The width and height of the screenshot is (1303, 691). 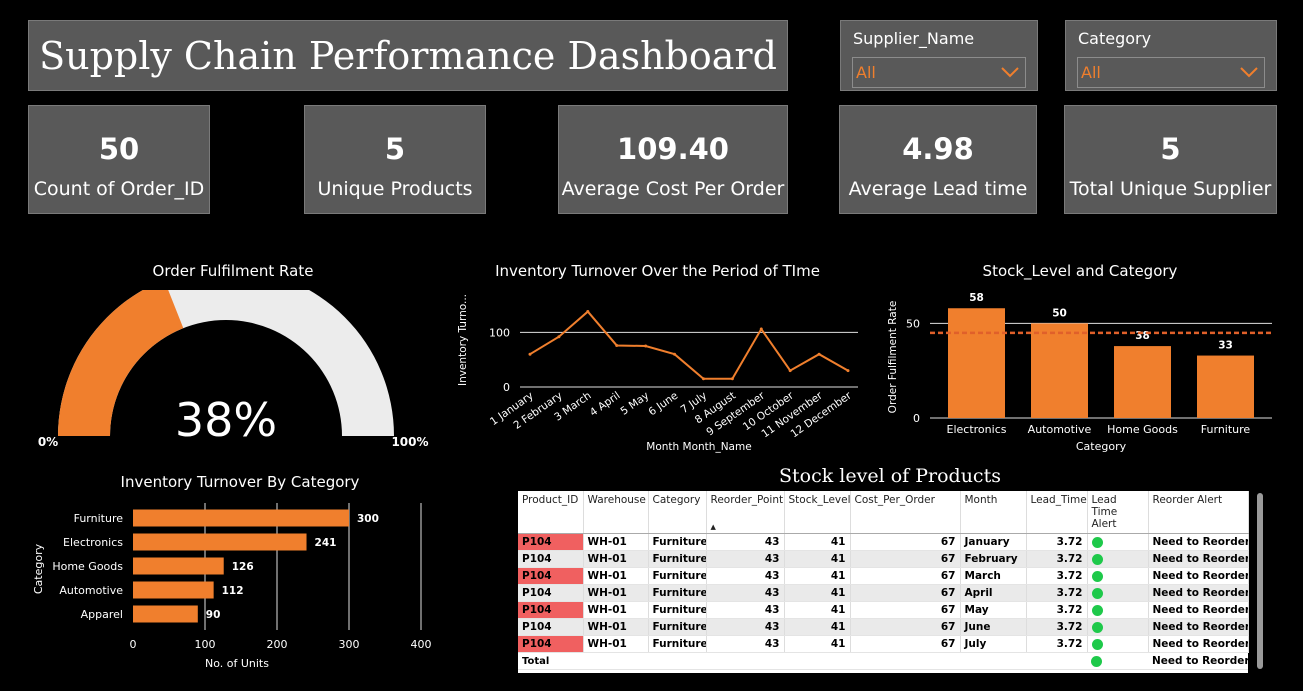 I want to click on x-tick-label: Furniture, so click(x=1226, y=429).